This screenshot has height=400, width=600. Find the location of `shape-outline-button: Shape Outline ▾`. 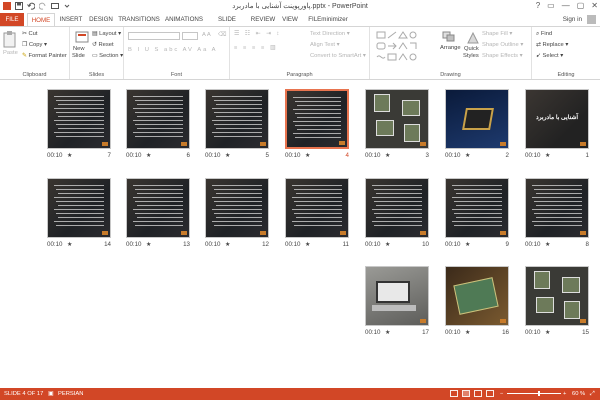

shape-outline-button: Shape Outline ▾ is located at coordinates (502, 45).